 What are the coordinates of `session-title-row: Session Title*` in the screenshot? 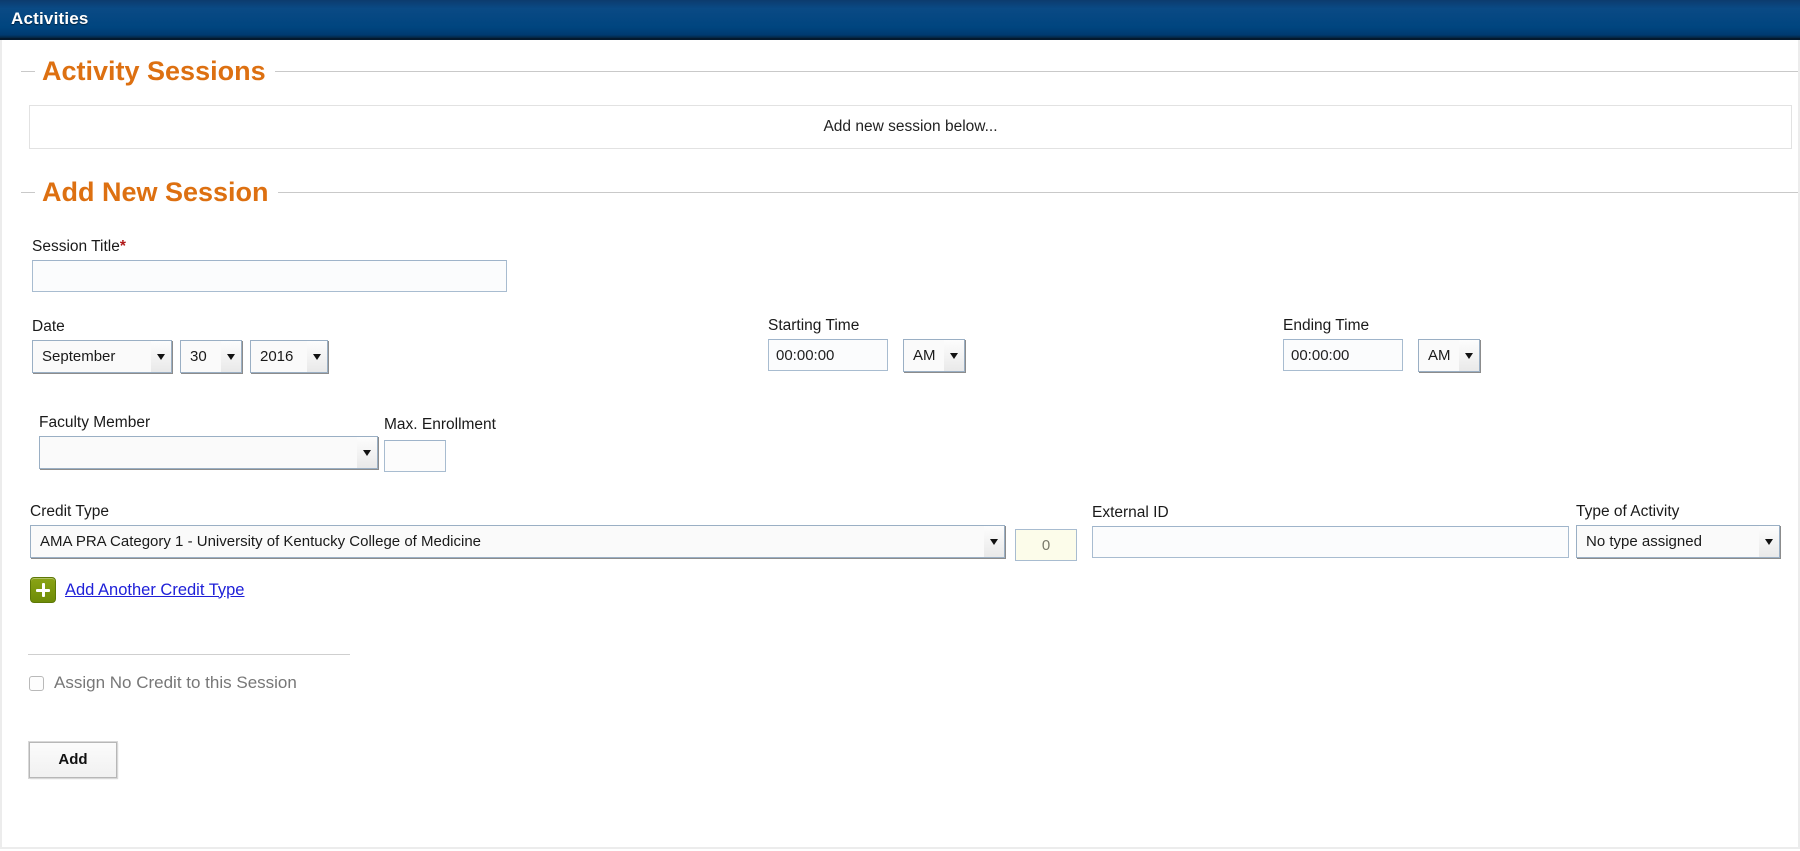 It's located at (915, 265).